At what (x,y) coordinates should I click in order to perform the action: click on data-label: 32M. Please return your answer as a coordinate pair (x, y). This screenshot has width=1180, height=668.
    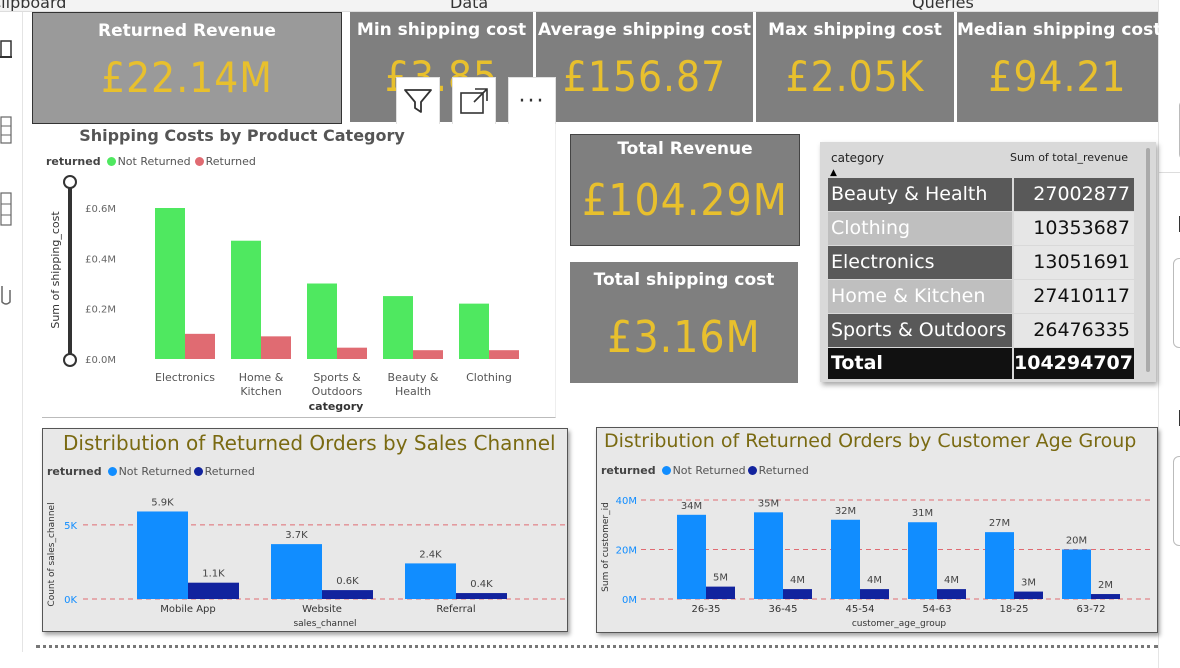
    Looking at the image, I should click on (845, 511).